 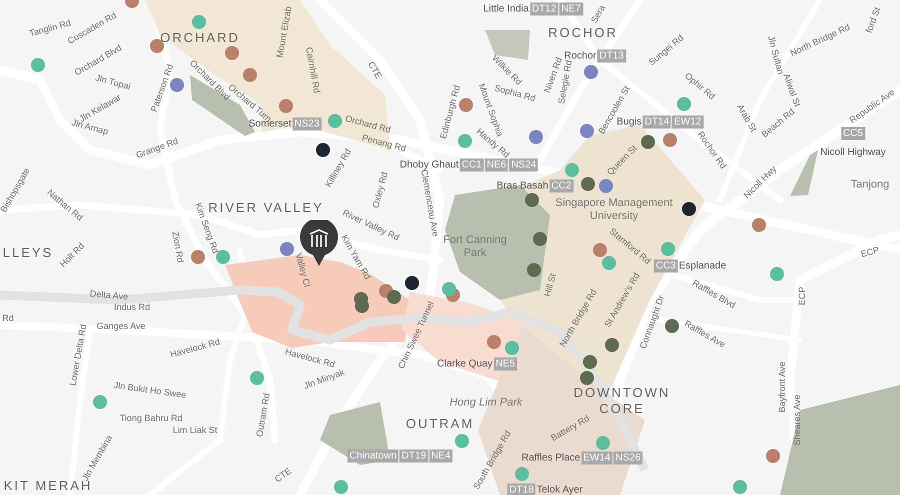 I want to click on line-code: NE4, so click(x=441, y=456).